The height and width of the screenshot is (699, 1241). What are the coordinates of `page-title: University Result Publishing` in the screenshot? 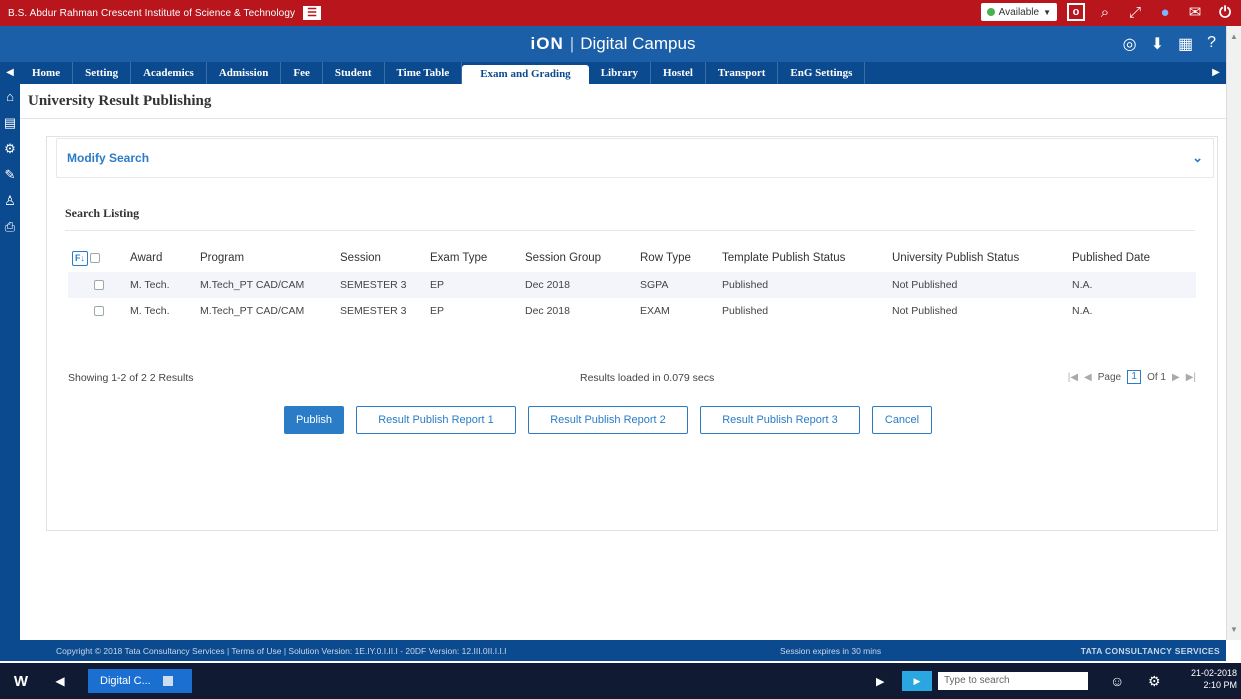 It's located at (120, 101).